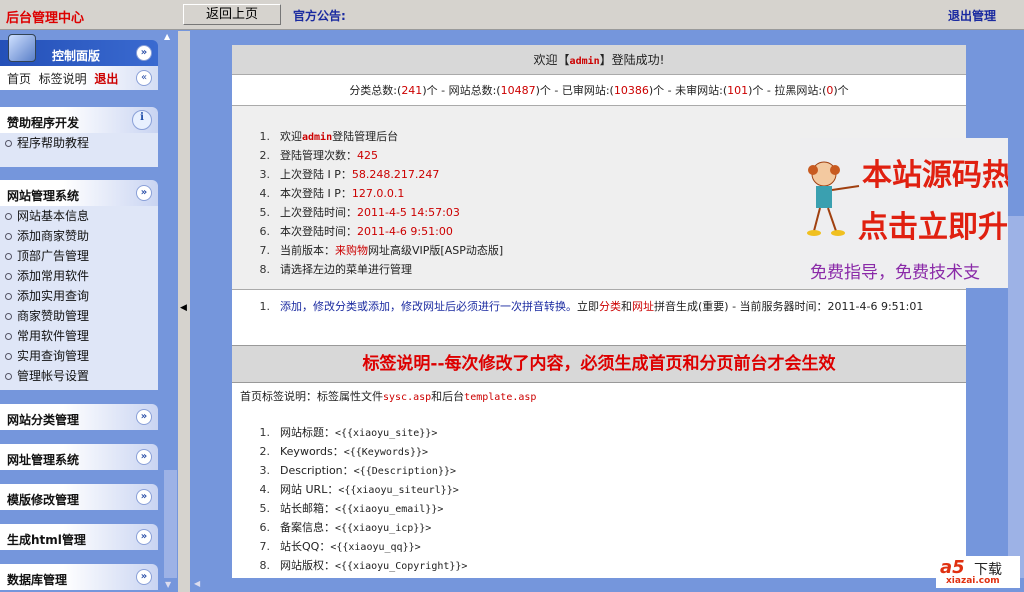 This screenshot has height=592, width=1024. Describe the element at coordinates (142, 120) in the screenshot. I see `info-icon: i` at that location.